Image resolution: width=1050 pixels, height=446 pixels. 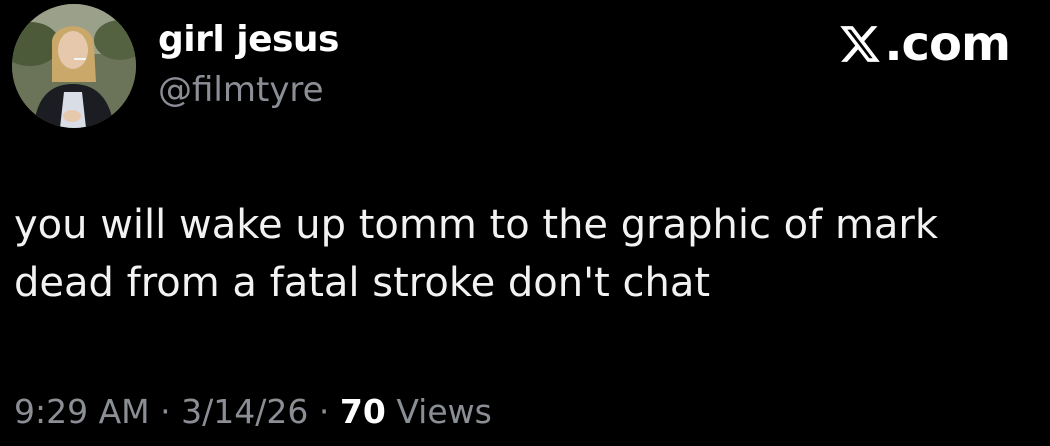 I want to click on avatar, so click(x=74, y=66).